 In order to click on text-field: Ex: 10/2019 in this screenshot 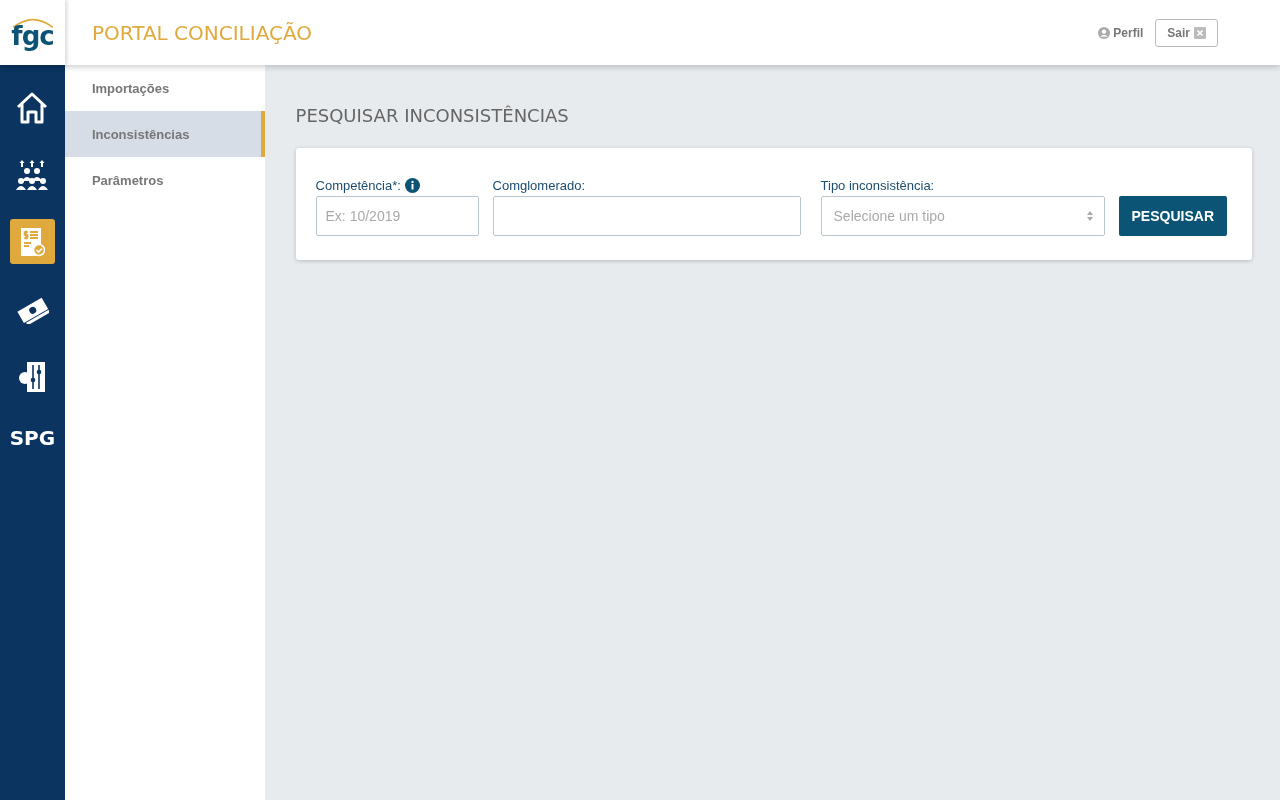, I will do `click(397, 216)`.